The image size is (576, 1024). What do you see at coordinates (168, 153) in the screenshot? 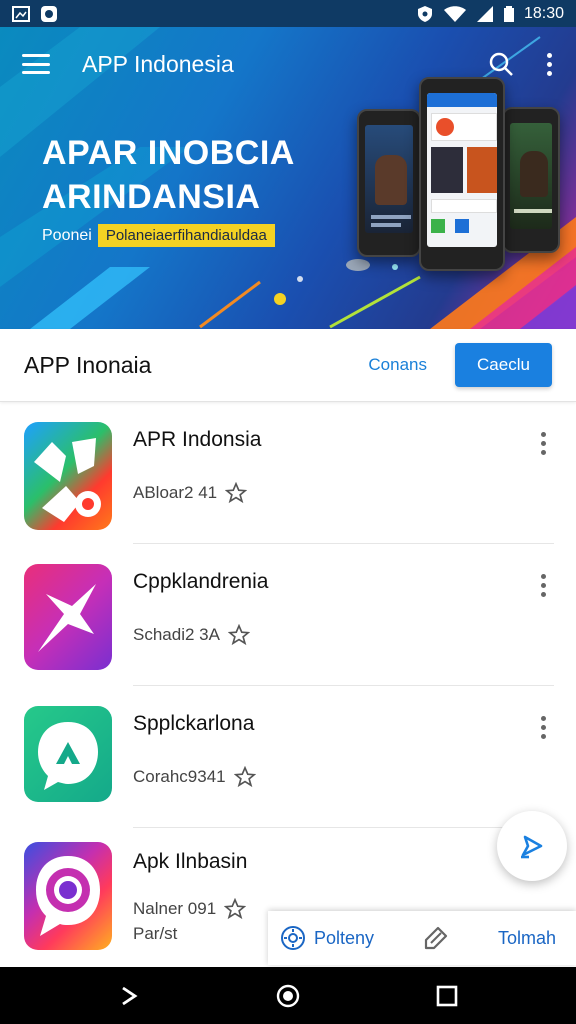
I see `hero-heading-line1: APAR INOBCIA` at bounding box center [168, 153].